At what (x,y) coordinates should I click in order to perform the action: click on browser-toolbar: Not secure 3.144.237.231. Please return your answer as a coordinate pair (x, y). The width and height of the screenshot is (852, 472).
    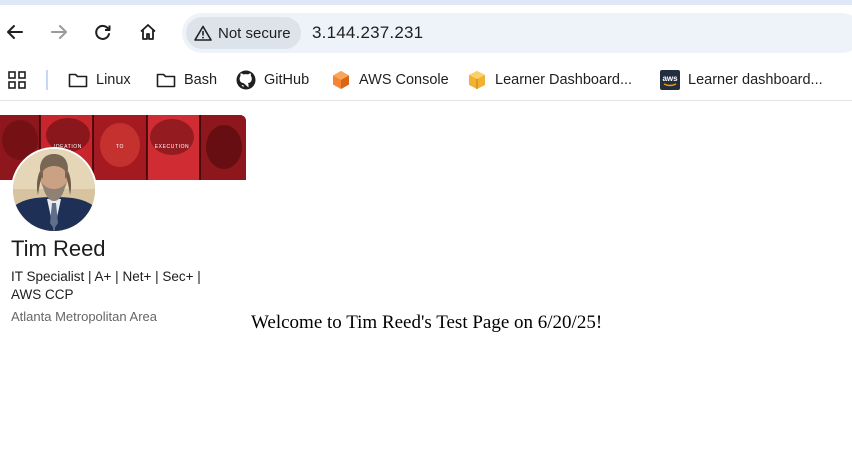
    Looking at the image, I should click on (426, 32).